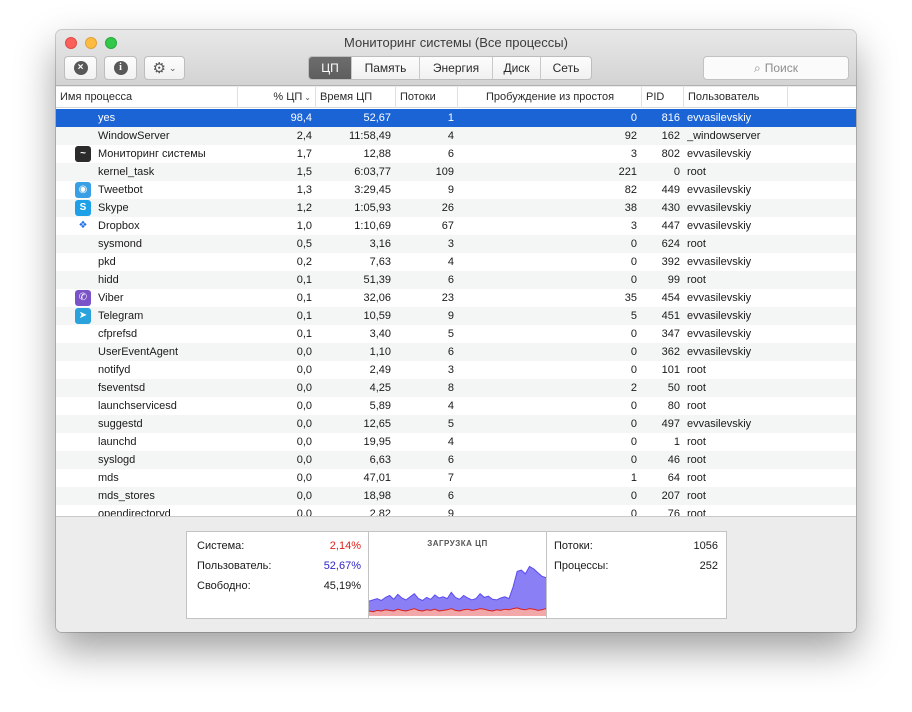  What do you see at coordinates (456, 496) in the screenshot?
I see `table-row: mds_stores 0,0 18,98 6 0 207 root` at bounding box center [456, 496].